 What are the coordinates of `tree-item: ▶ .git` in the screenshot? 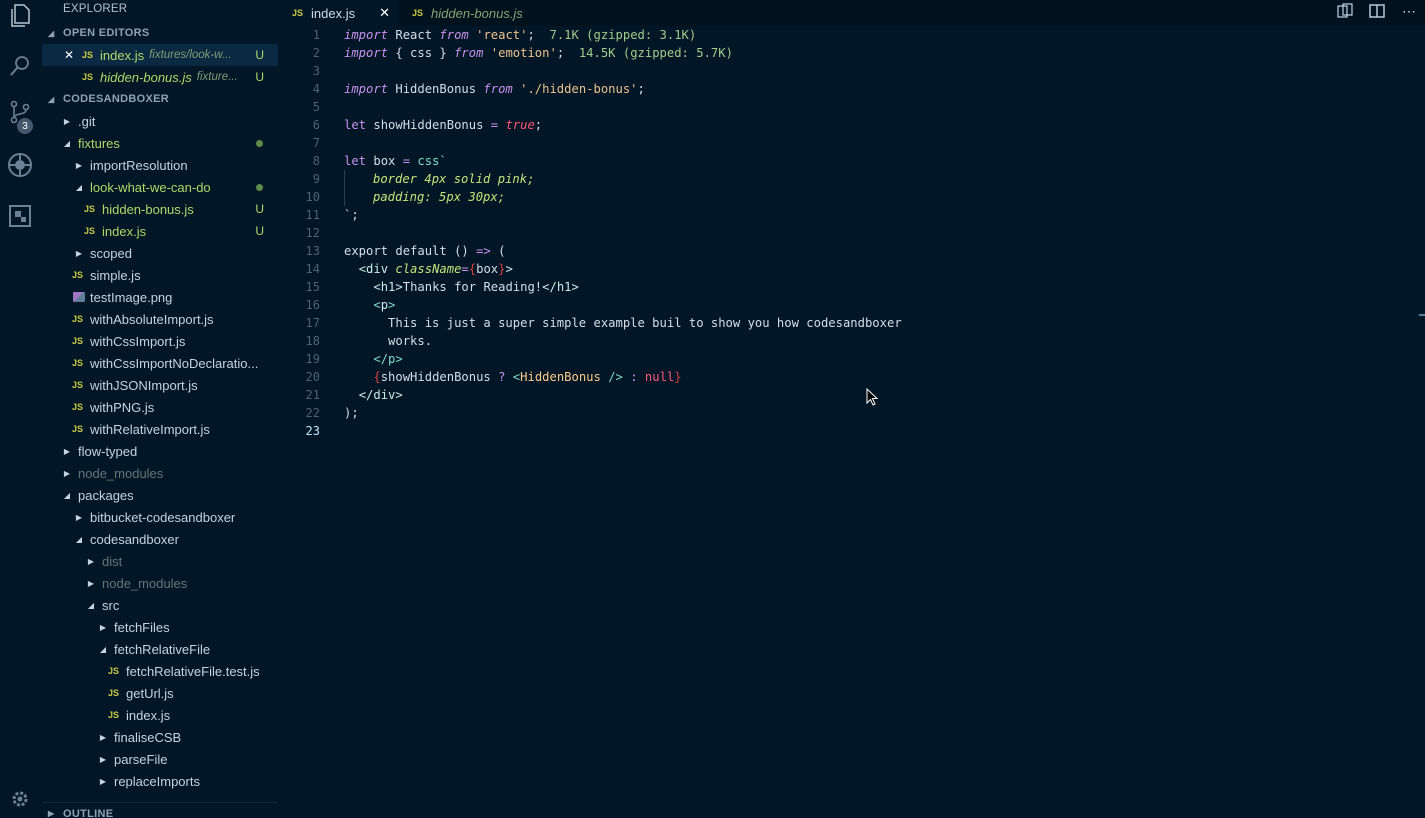 It's located at (160, 121).